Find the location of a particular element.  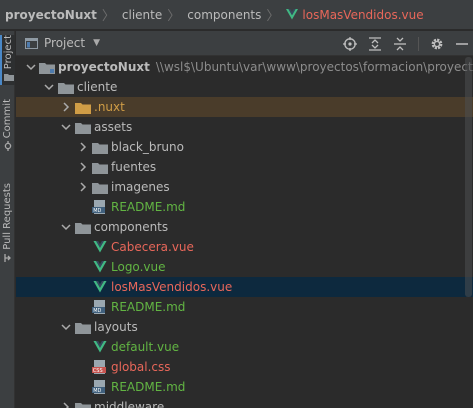

tree-row-folder-excluded: .nuxt is located at coordinates (244, 107).